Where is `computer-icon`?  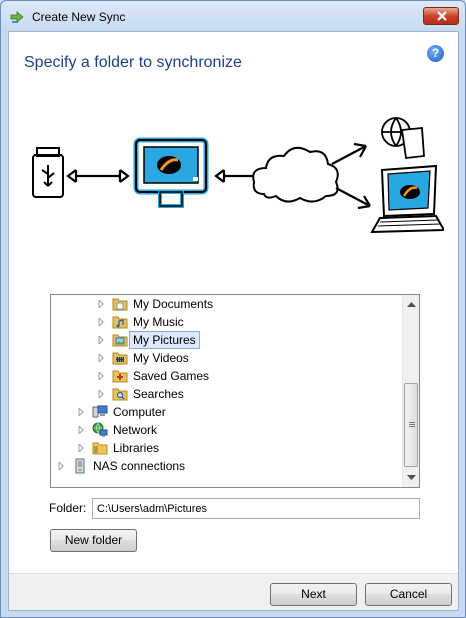 computer-icon is located at coordinates (100, 411).